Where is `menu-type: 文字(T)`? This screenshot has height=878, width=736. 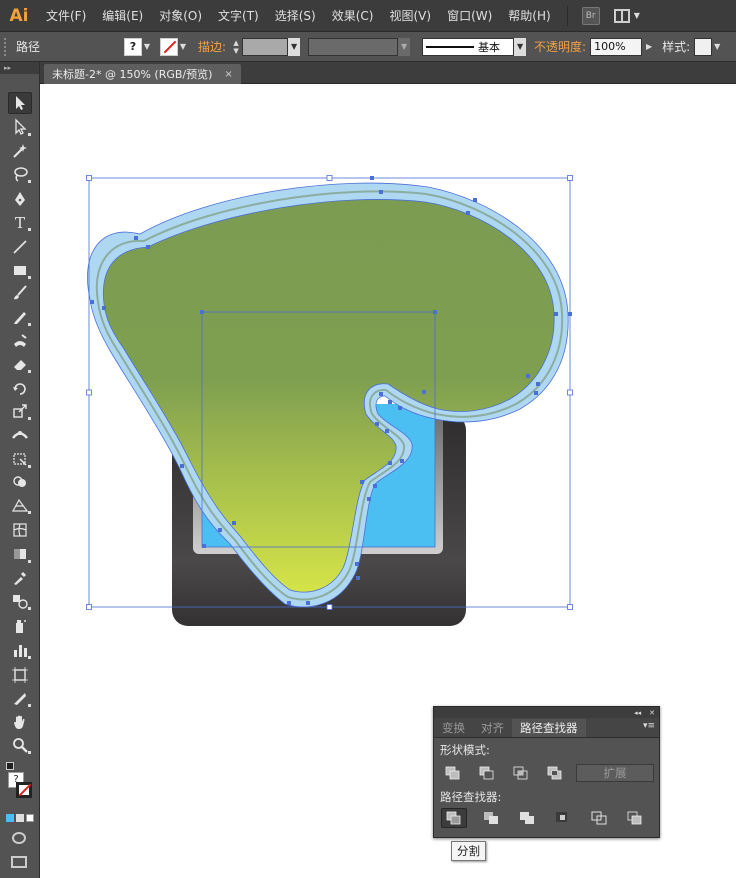 menu-type: 文字(T) is located at coordinates (238, 16).